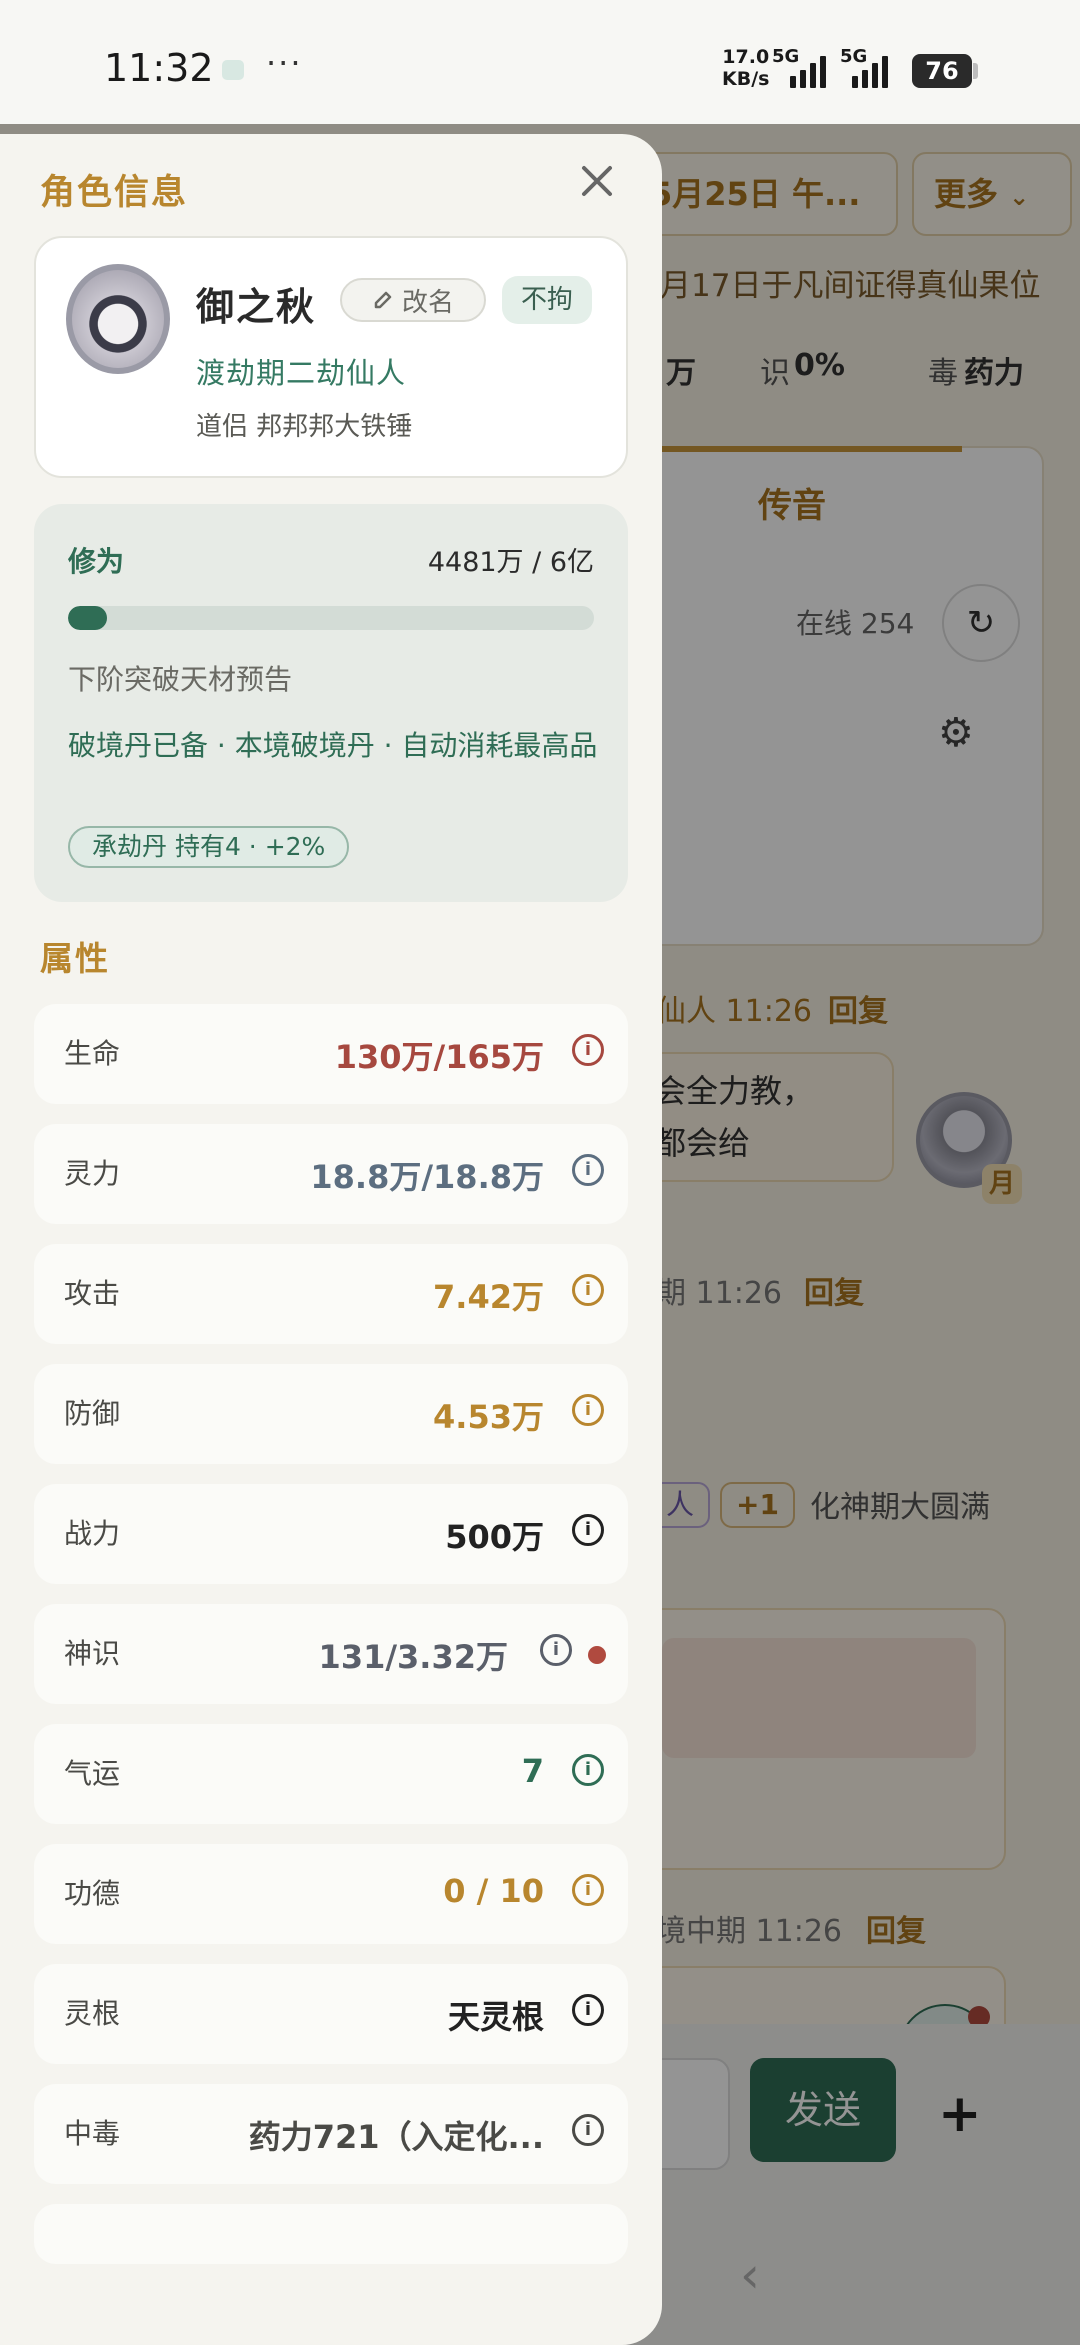  I want to click on partner-text: 道侣 邦邦邦大铁锤, so click(304, 427).